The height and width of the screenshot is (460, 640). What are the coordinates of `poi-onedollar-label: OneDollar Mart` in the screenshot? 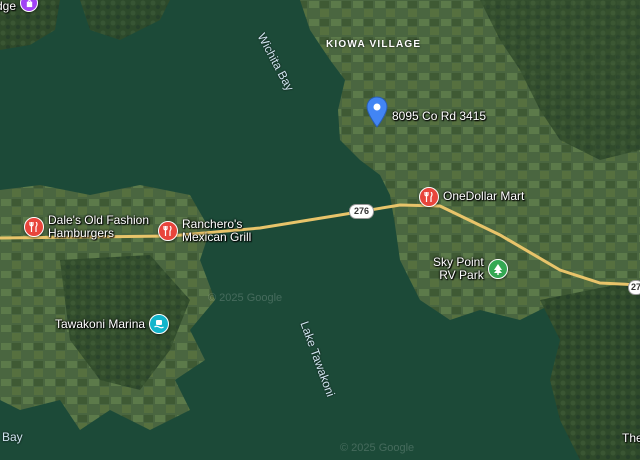 It's located at (484, 196).